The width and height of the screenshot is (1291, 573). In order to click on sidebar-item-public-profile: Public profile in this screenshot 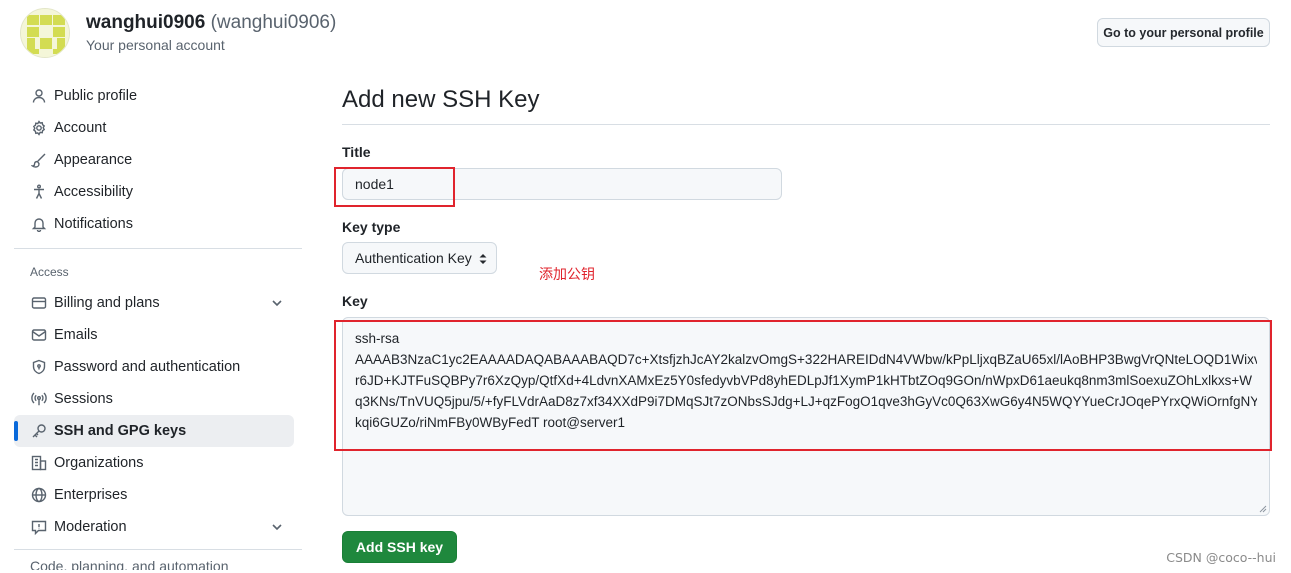, I will do `click(158, 96)`.